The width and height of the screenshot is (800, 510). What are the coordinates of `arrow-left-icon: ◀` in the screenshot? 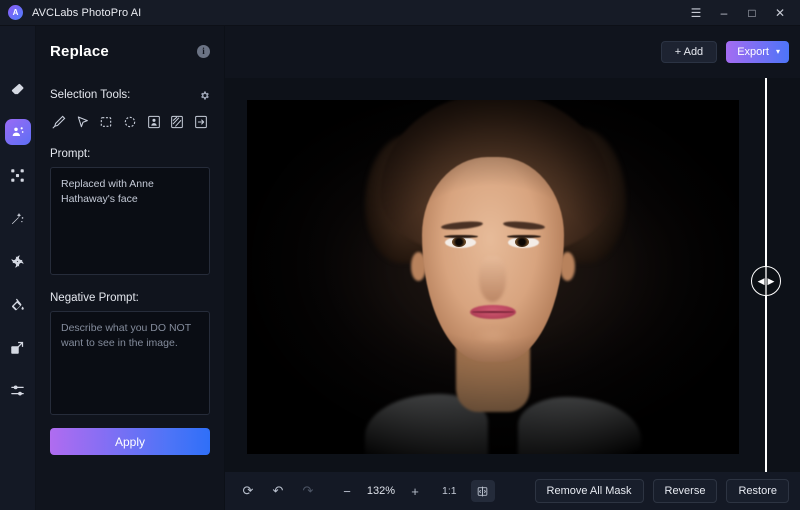 It's located at (761, 280).